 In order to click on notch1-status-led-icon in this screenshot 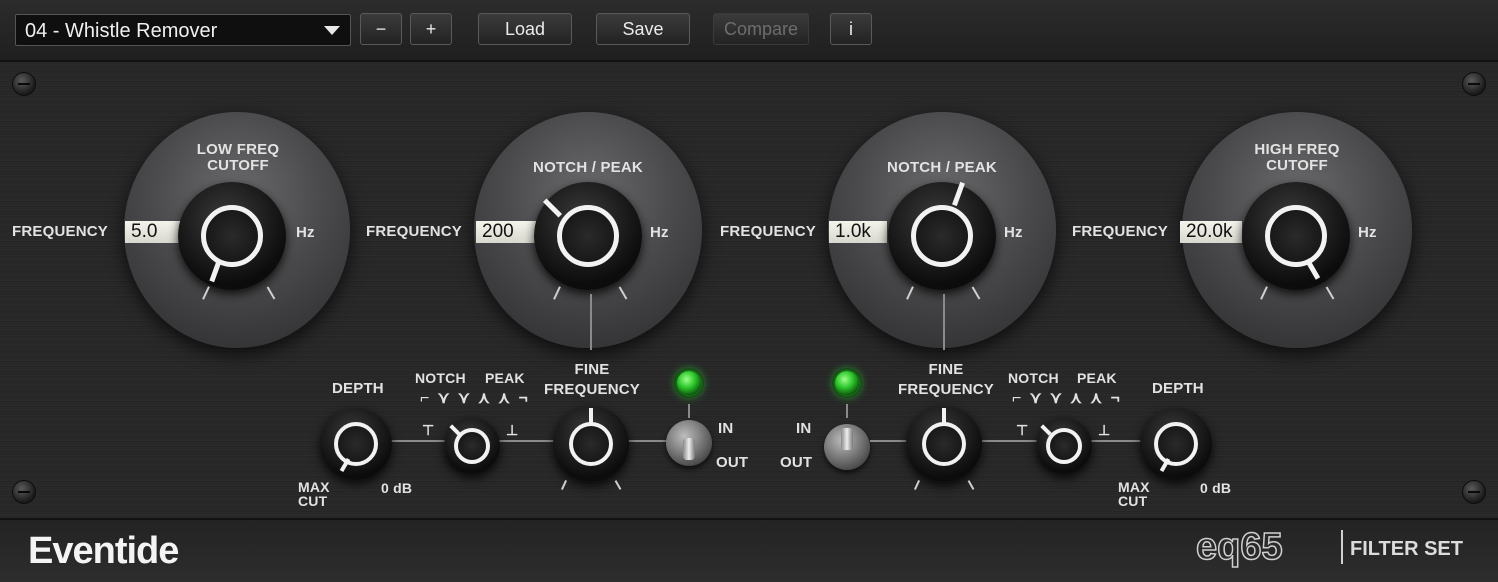, I will do `click(689, 383)`.